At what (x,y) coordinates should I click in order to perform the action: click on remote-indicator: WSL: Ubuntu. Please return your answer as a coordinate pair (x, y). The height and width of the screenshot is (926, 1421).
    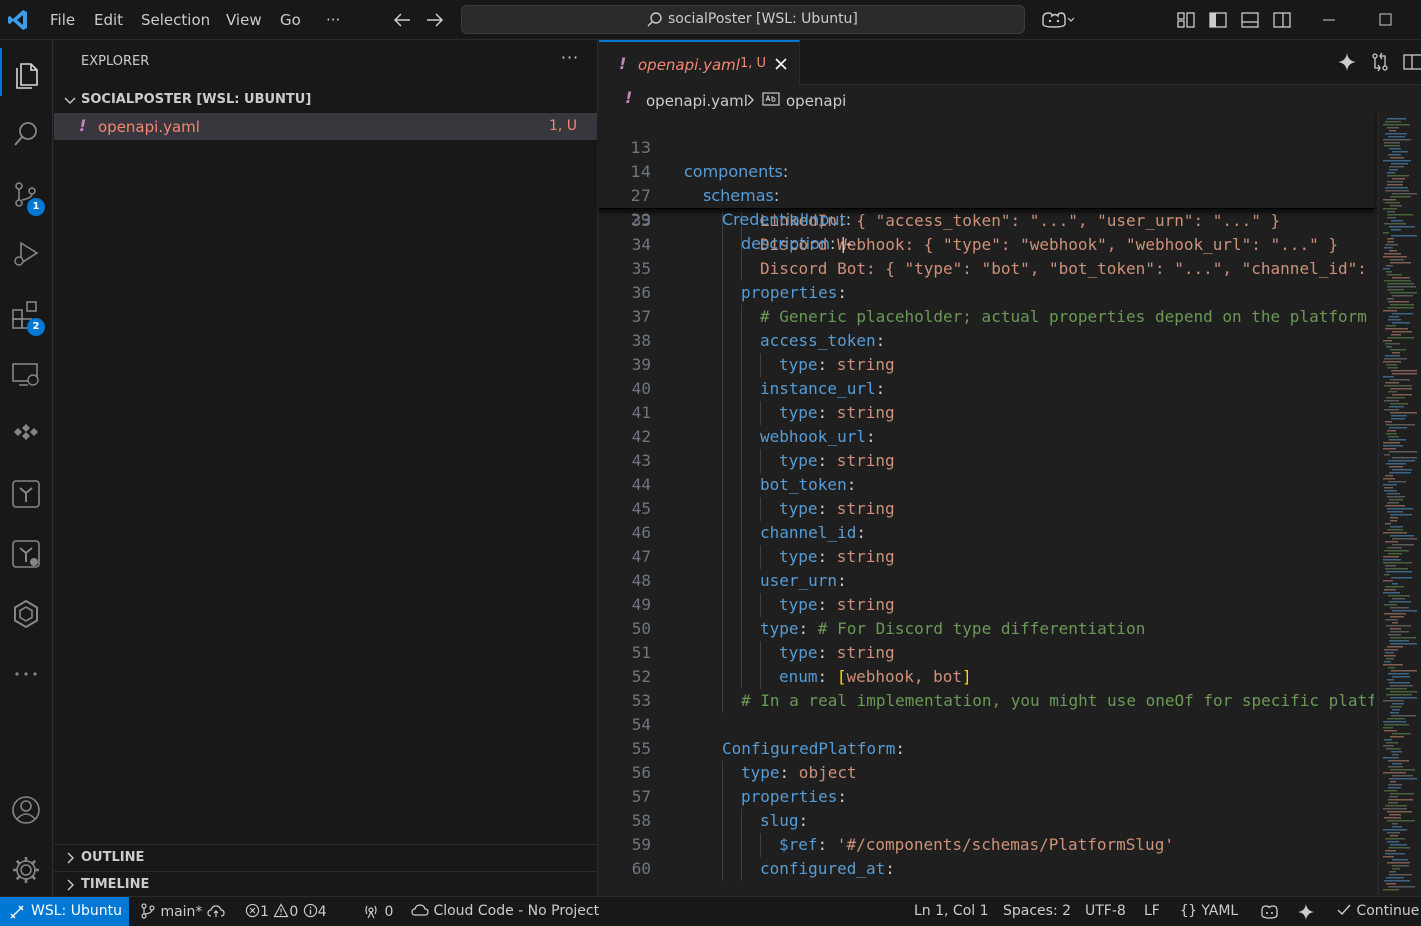
    Looking at the image, I should click on (64, 911).